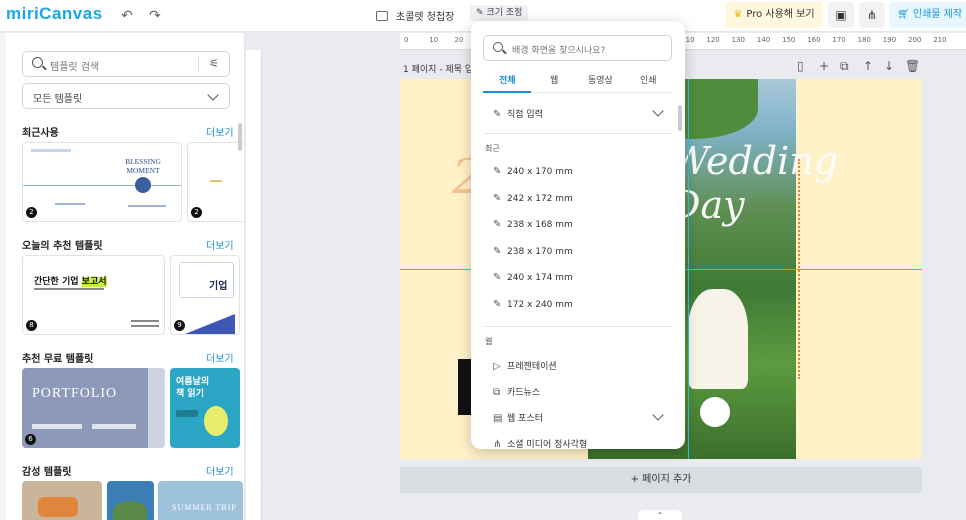 This screenshot has height=520, width=966. Describe the element at coordinates (533, 251) in the screenshot. I see `recent-size-item: ✎ 238 x 170 mm` at that location.